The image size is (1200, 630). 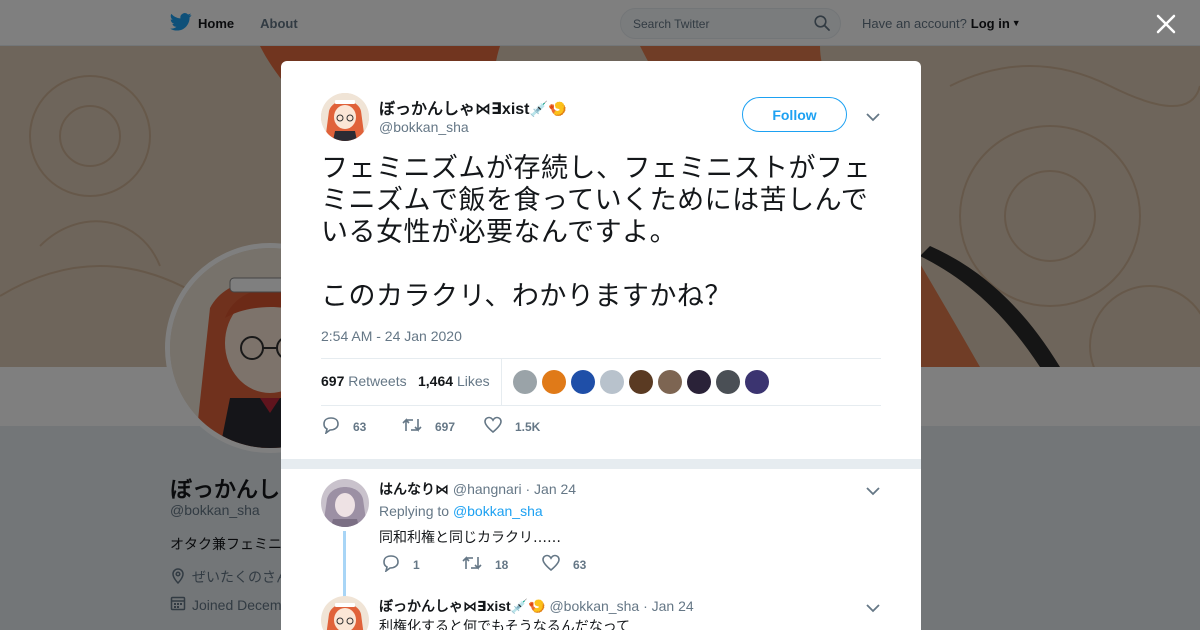 I want to click on reply-author-handle: @bokkan_sha, so click(x=594, y=606).